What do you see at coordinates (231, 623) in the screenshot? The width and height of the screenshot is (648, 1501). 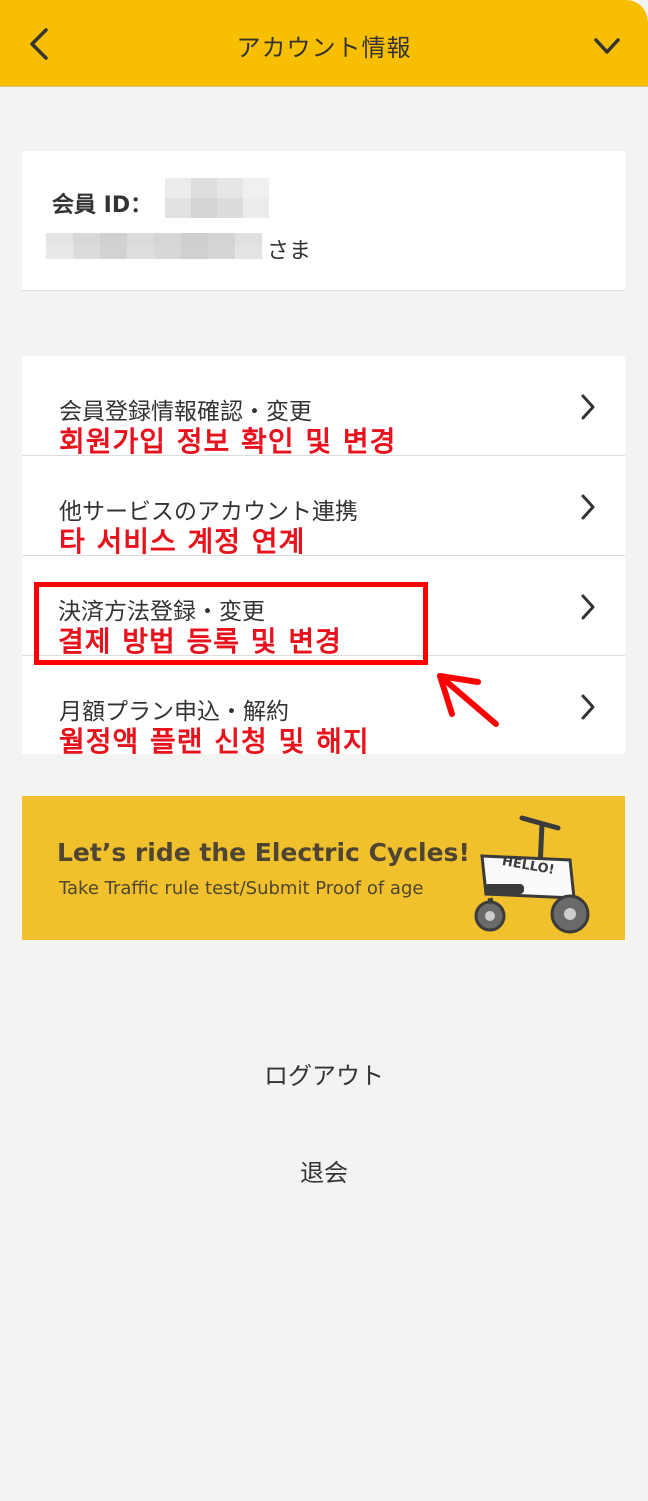 I see `highlight-box` at bounding box center [231, 623].